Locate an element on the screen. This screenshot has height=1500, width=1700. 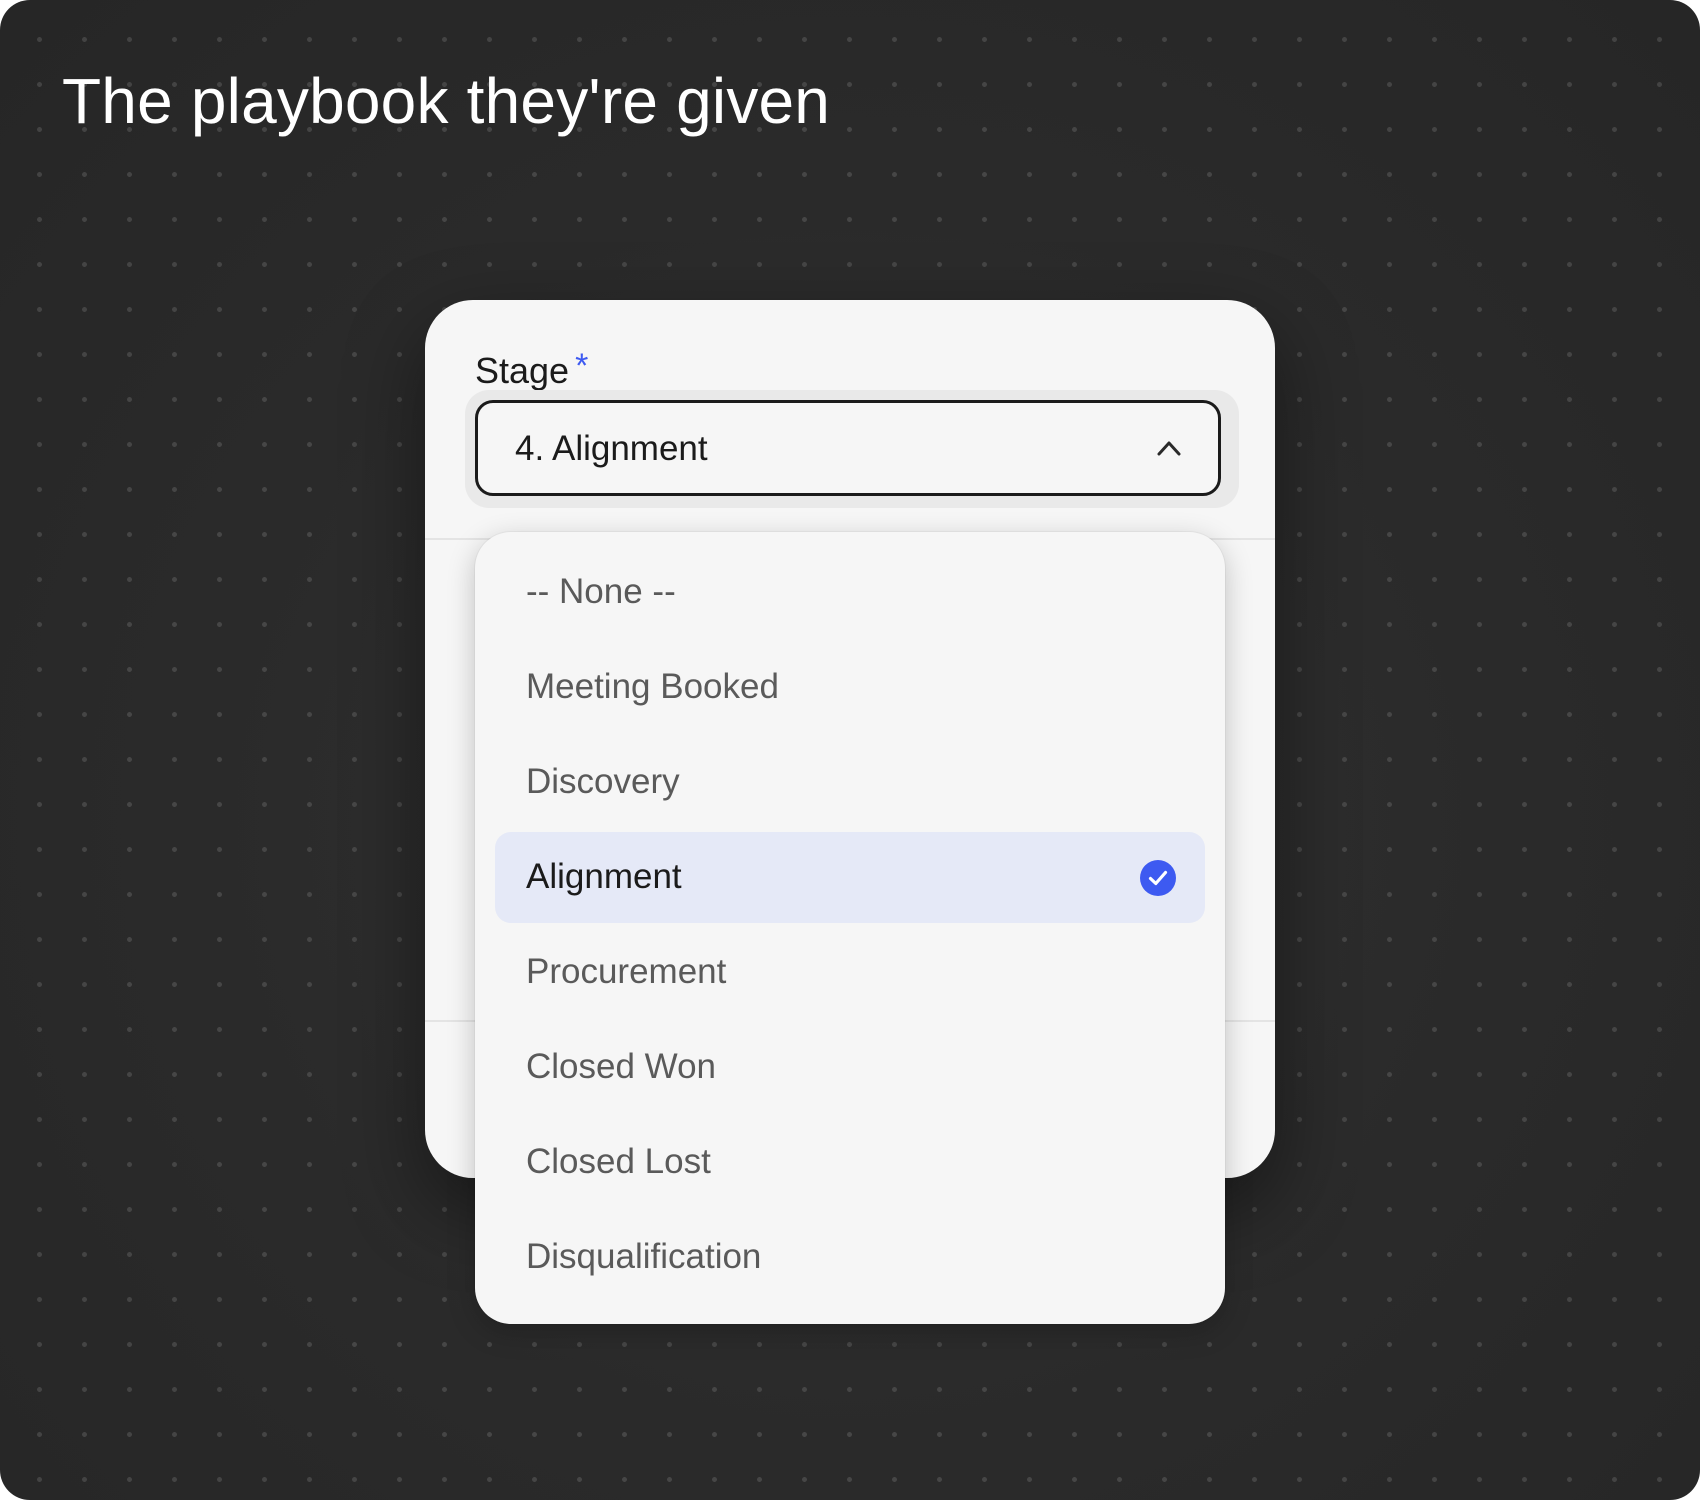
option-label: Meeting Booked is located at coordinates (652, 686).